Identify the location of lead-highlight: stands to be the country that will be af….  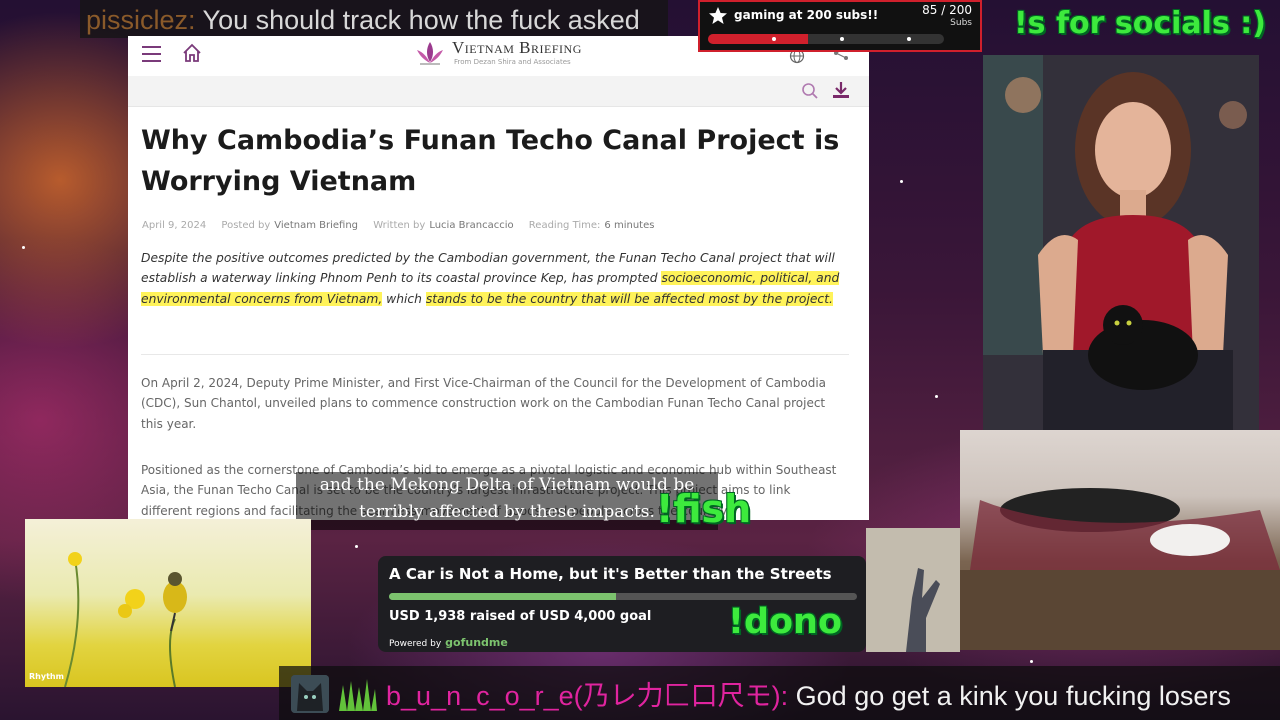
(629, 298).